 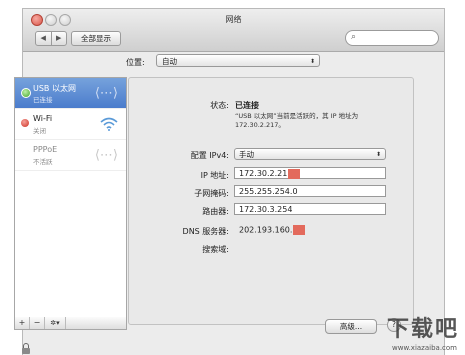 I want to click on search-input: ⌕, so click(x=392, y=38).